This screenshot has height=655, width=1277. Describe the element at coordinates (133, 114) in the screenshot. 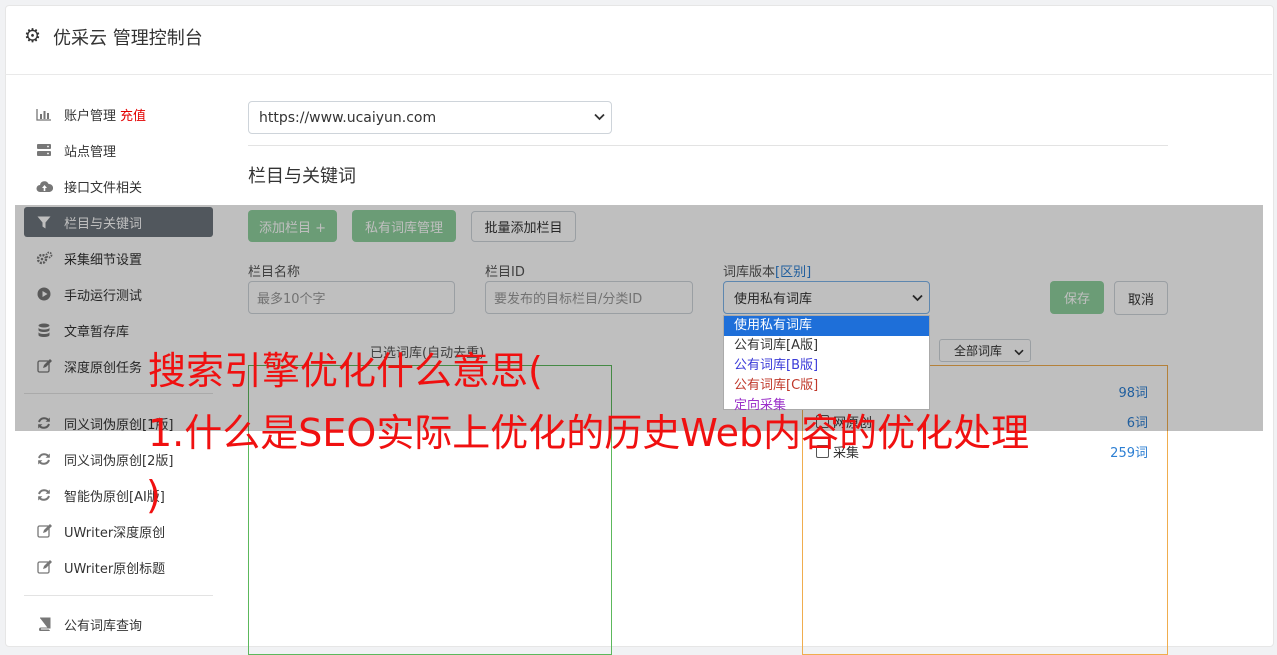

I see `recharge-link: 充值` at that location.